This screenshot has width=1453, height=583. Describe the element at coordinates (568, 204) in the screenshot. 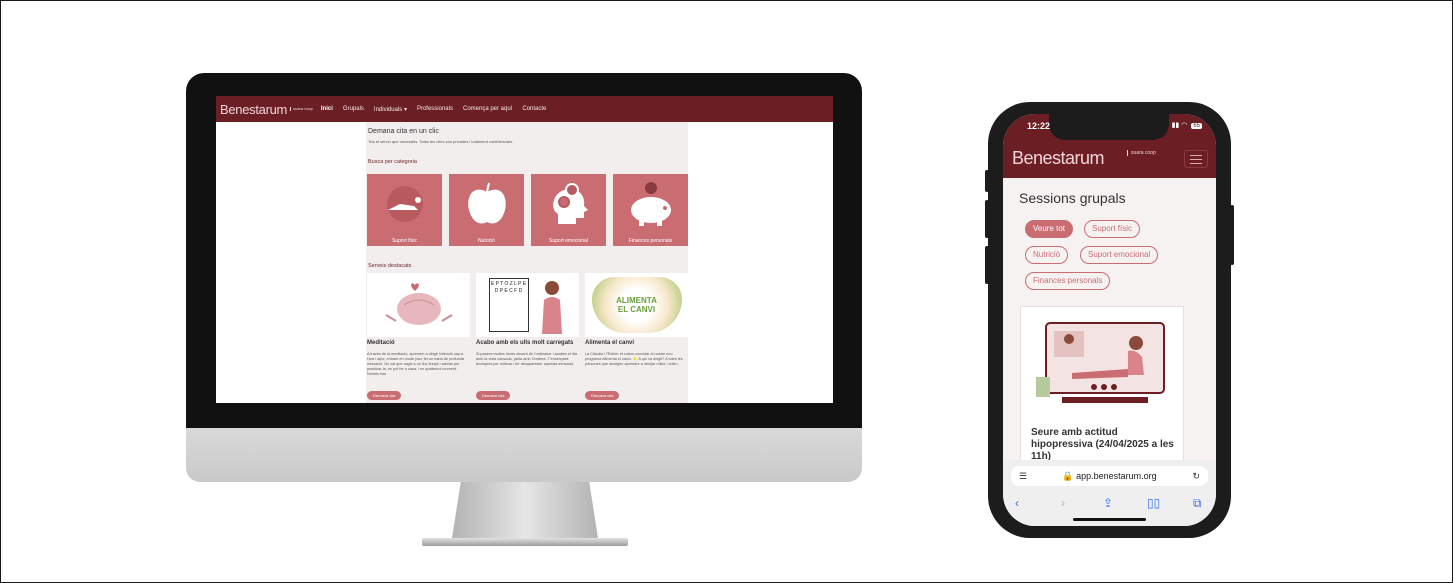

I see `head-gears-icon` at that location.